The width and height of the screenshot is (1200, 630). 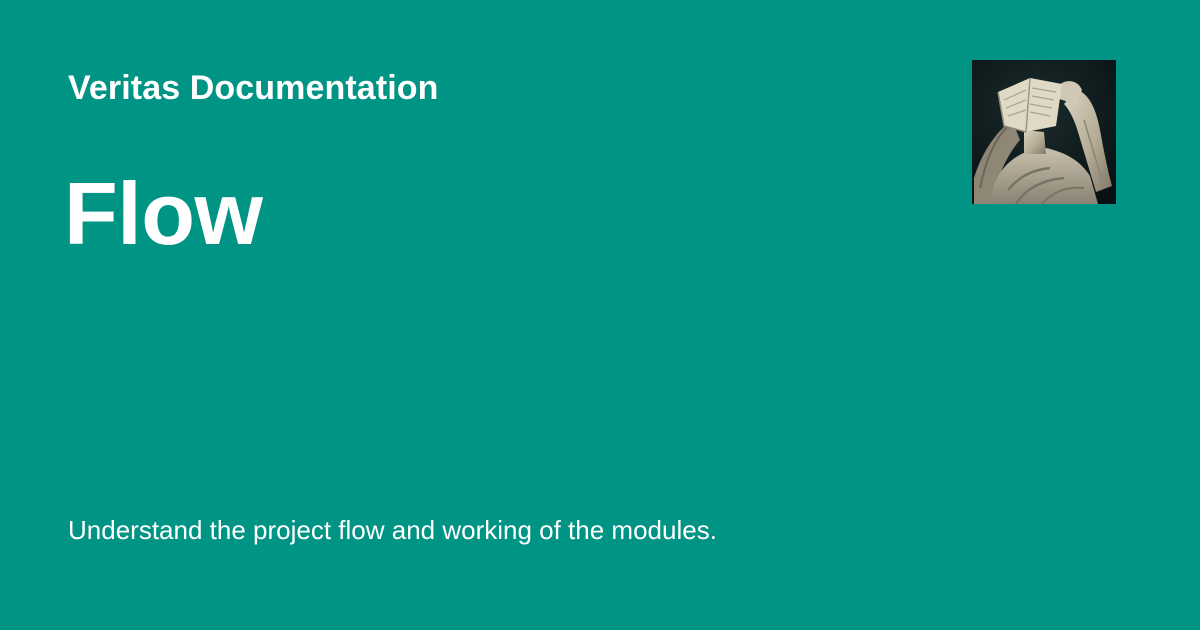 I want to click on statue-holding-book-logo, so click(x=1044, y=132).